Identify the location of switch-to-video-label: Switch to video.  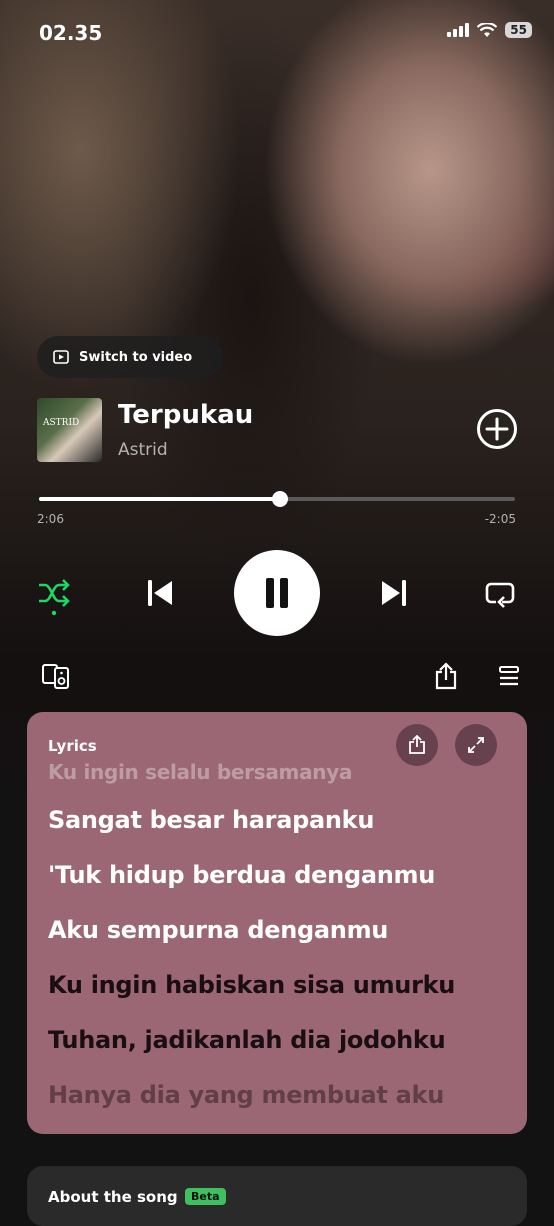
(136, 357).